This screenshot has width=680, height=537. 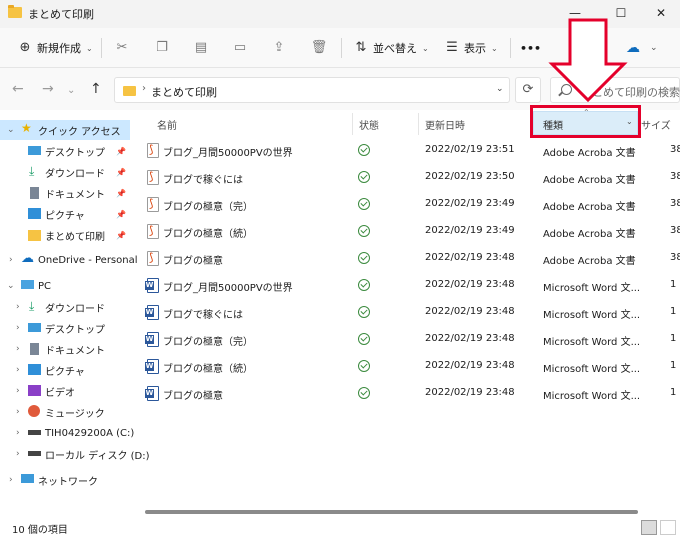 I want to click on rename-button: ▭, so click(x=240, y=48).